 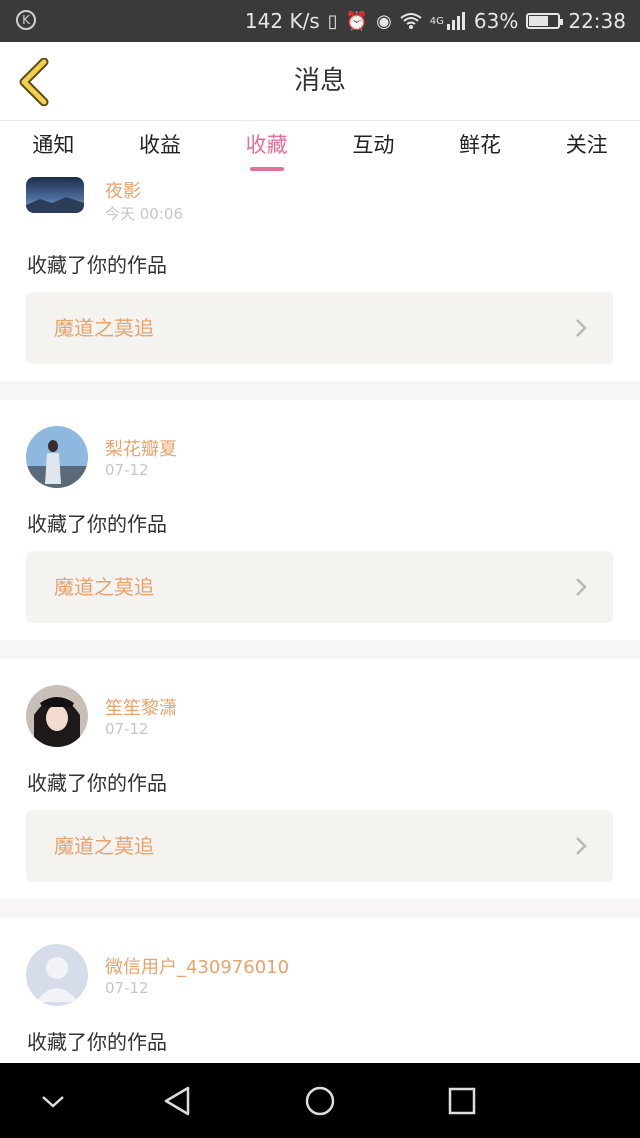 I want to click on back-triangle-icon, so click(x=178, y=1101).